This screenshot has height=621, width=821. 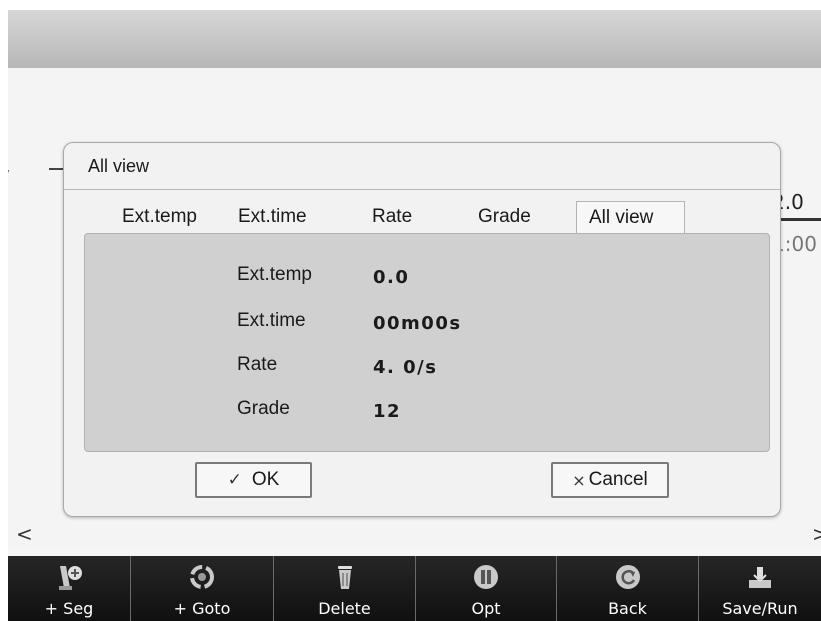 I want to click on delete-label: Delete, so click(x=344, y=608).